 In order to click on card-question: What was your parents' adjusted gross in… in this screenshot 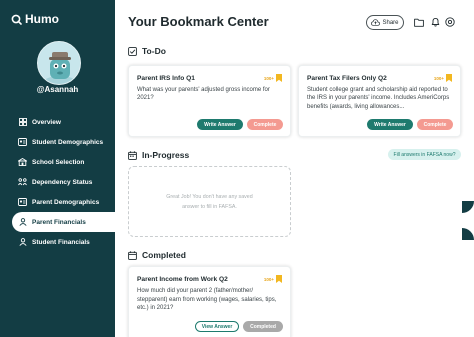, I will do `click(203, 94)`.